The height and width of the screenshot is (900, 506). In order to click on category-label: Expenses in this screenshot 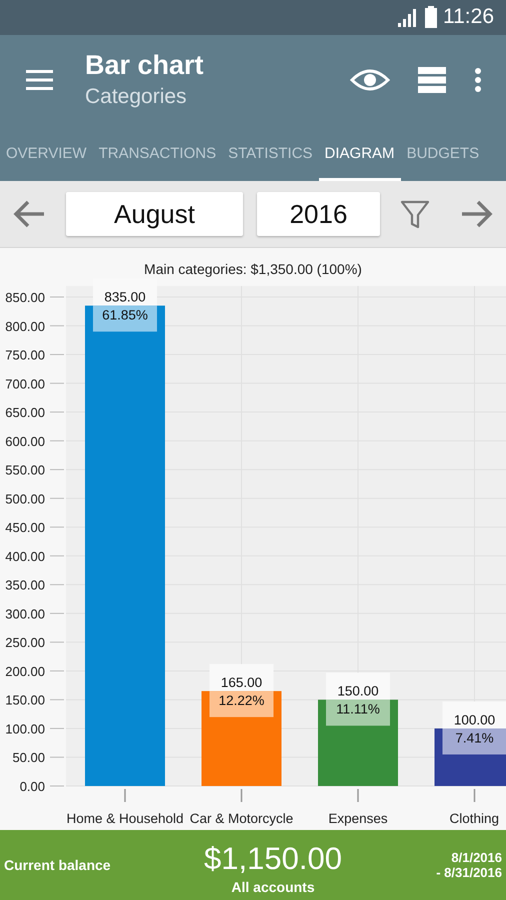, I will do `click(358, 818)`.